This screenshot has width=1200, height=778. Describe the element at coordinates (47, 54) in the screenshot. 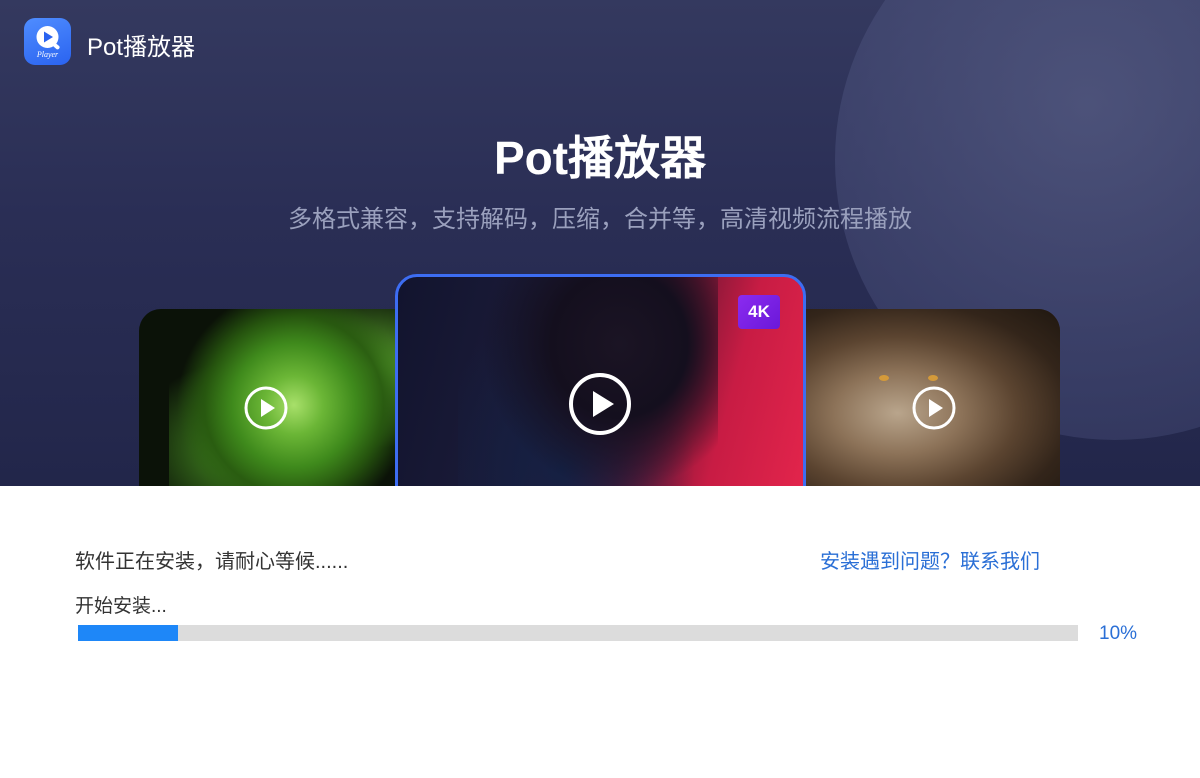

I see `logo-text: Player` at that location.